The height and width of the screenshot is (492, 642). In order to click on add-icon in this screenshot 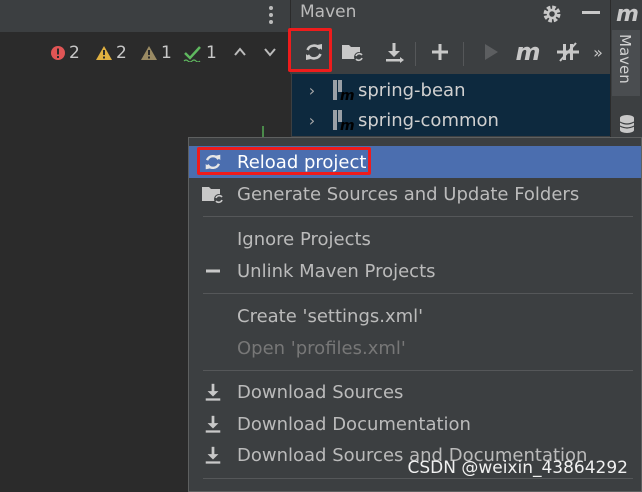, I will do `click(440, 52)`.